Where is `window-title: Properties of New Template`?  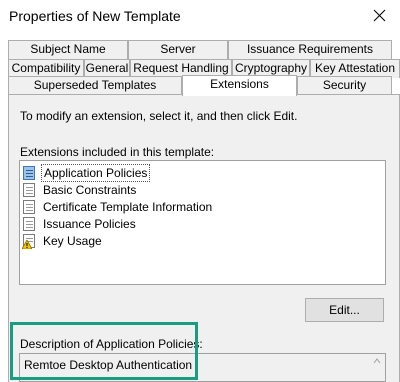 window-title: Properties of New Template is located at coordinates (95, 16).